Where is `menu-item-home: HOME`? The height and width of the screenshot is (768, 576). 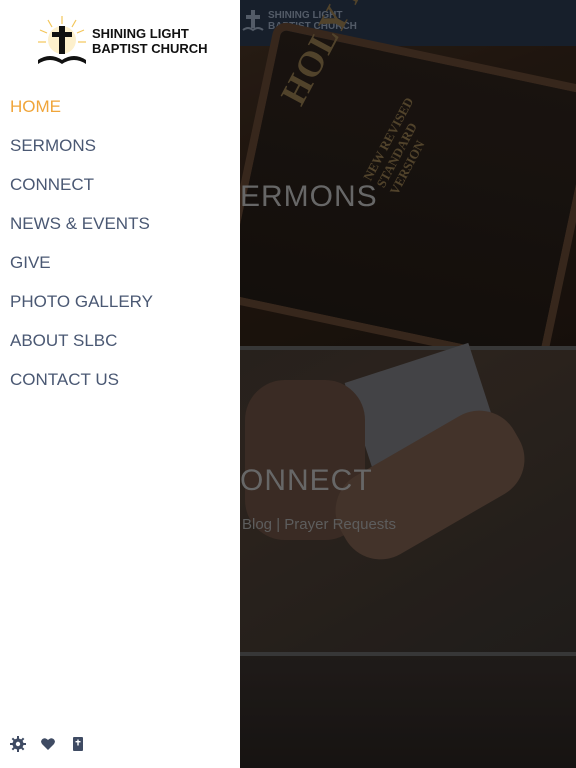
menu-item-home: HOME is located at coordinates (81, 114).